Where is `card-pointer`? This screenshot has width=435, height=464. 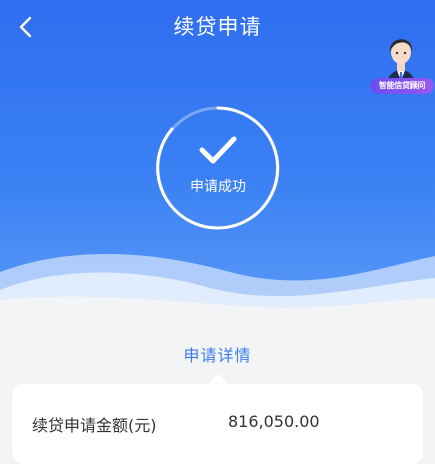 card-pointer is located at coordinates (218, 379).